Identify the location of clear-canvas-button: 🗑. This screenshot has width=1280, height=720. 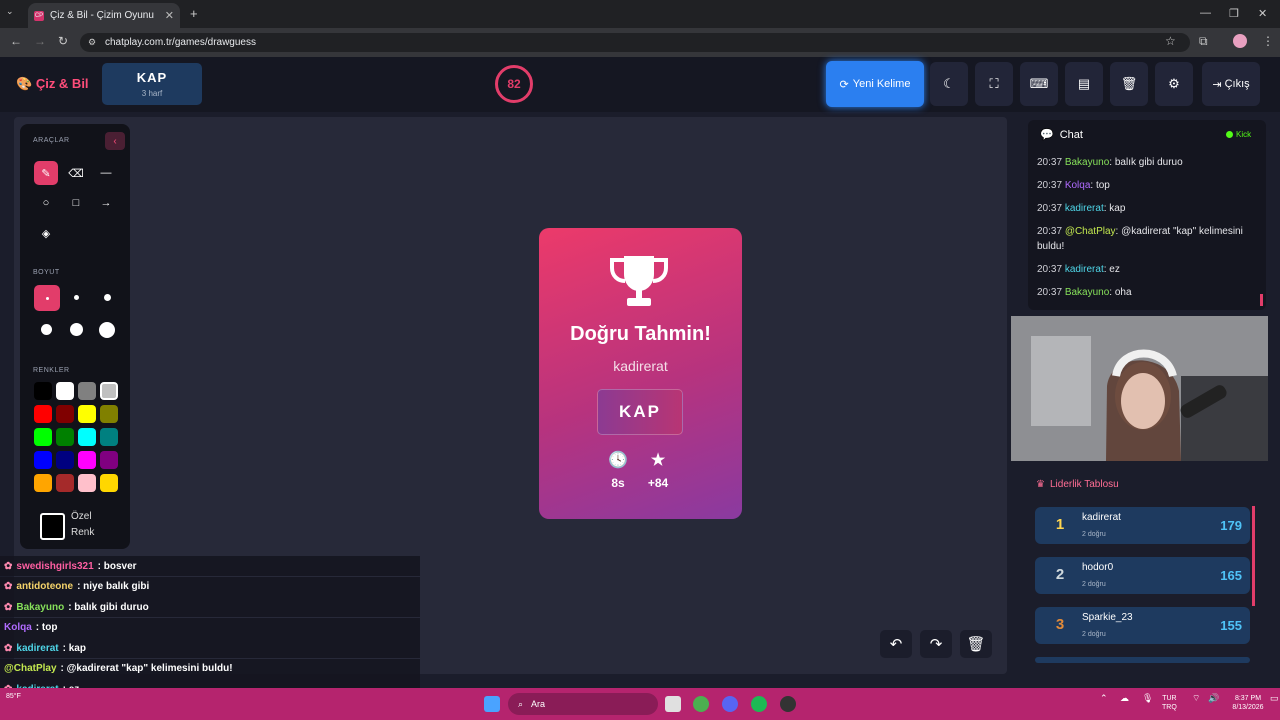
(976, 644).